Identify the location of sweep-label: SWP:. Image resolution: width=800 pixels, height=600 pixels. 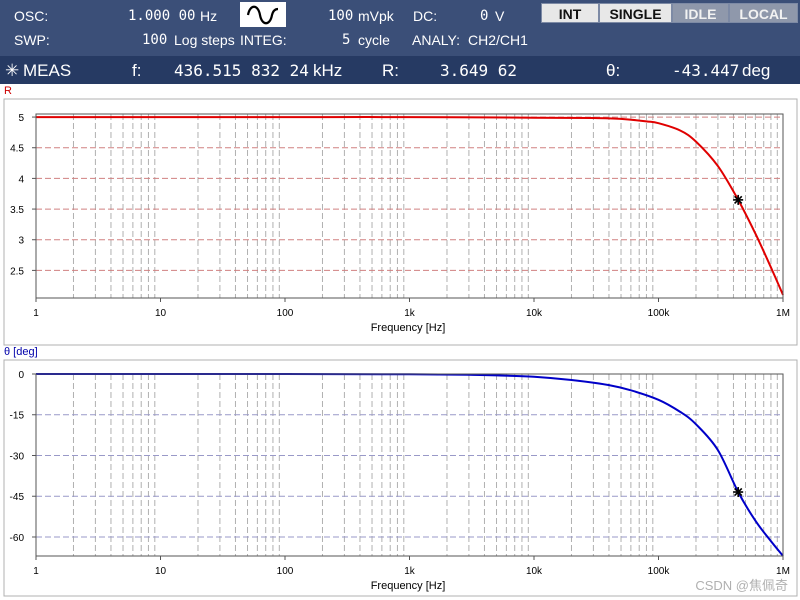
(32, 40).